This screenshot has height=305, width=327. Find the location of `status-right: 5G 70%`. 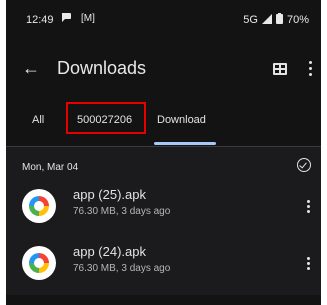

status-right: 5G 70% is located at coordinates (276, 20).